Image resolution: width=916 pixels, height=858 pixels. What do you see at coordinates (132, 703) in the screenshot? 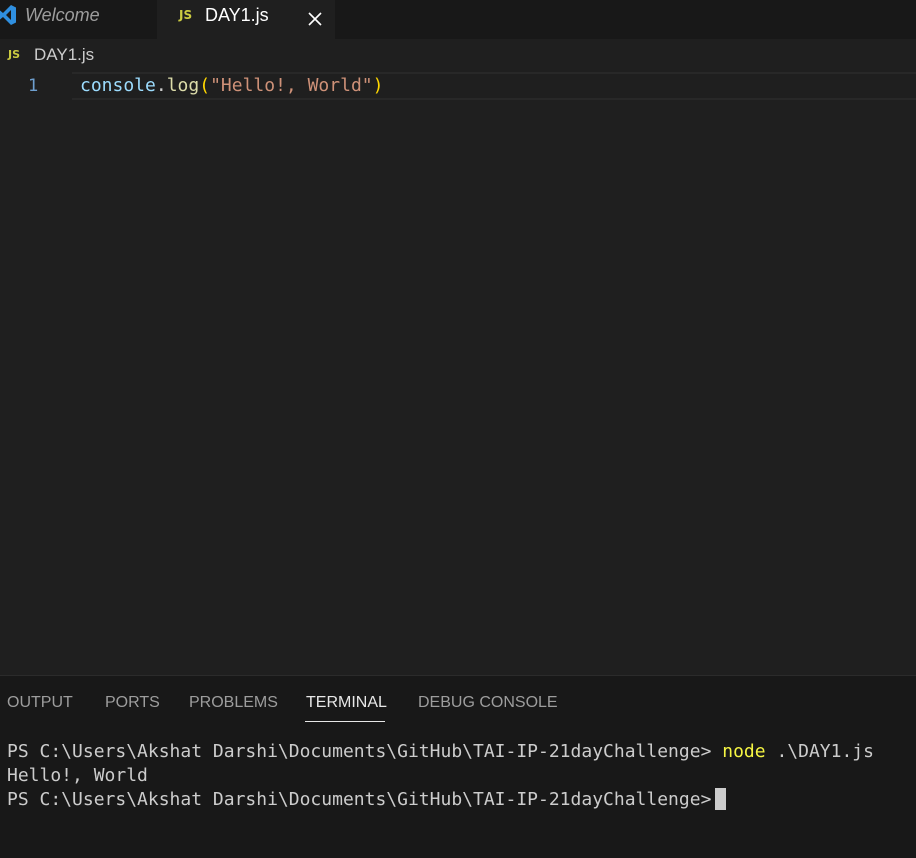
I see `tab-ports: PORTS` at bounding box center [132, 703].